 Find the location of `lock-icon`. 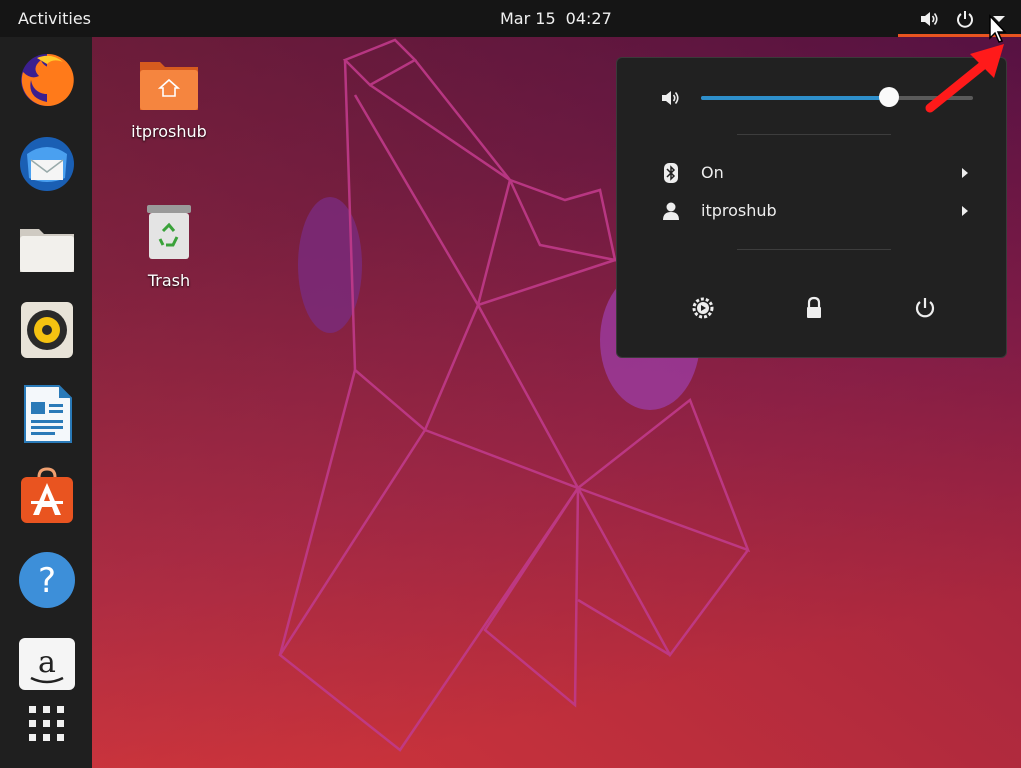

lock-icon is located at coordinates (814, 308).